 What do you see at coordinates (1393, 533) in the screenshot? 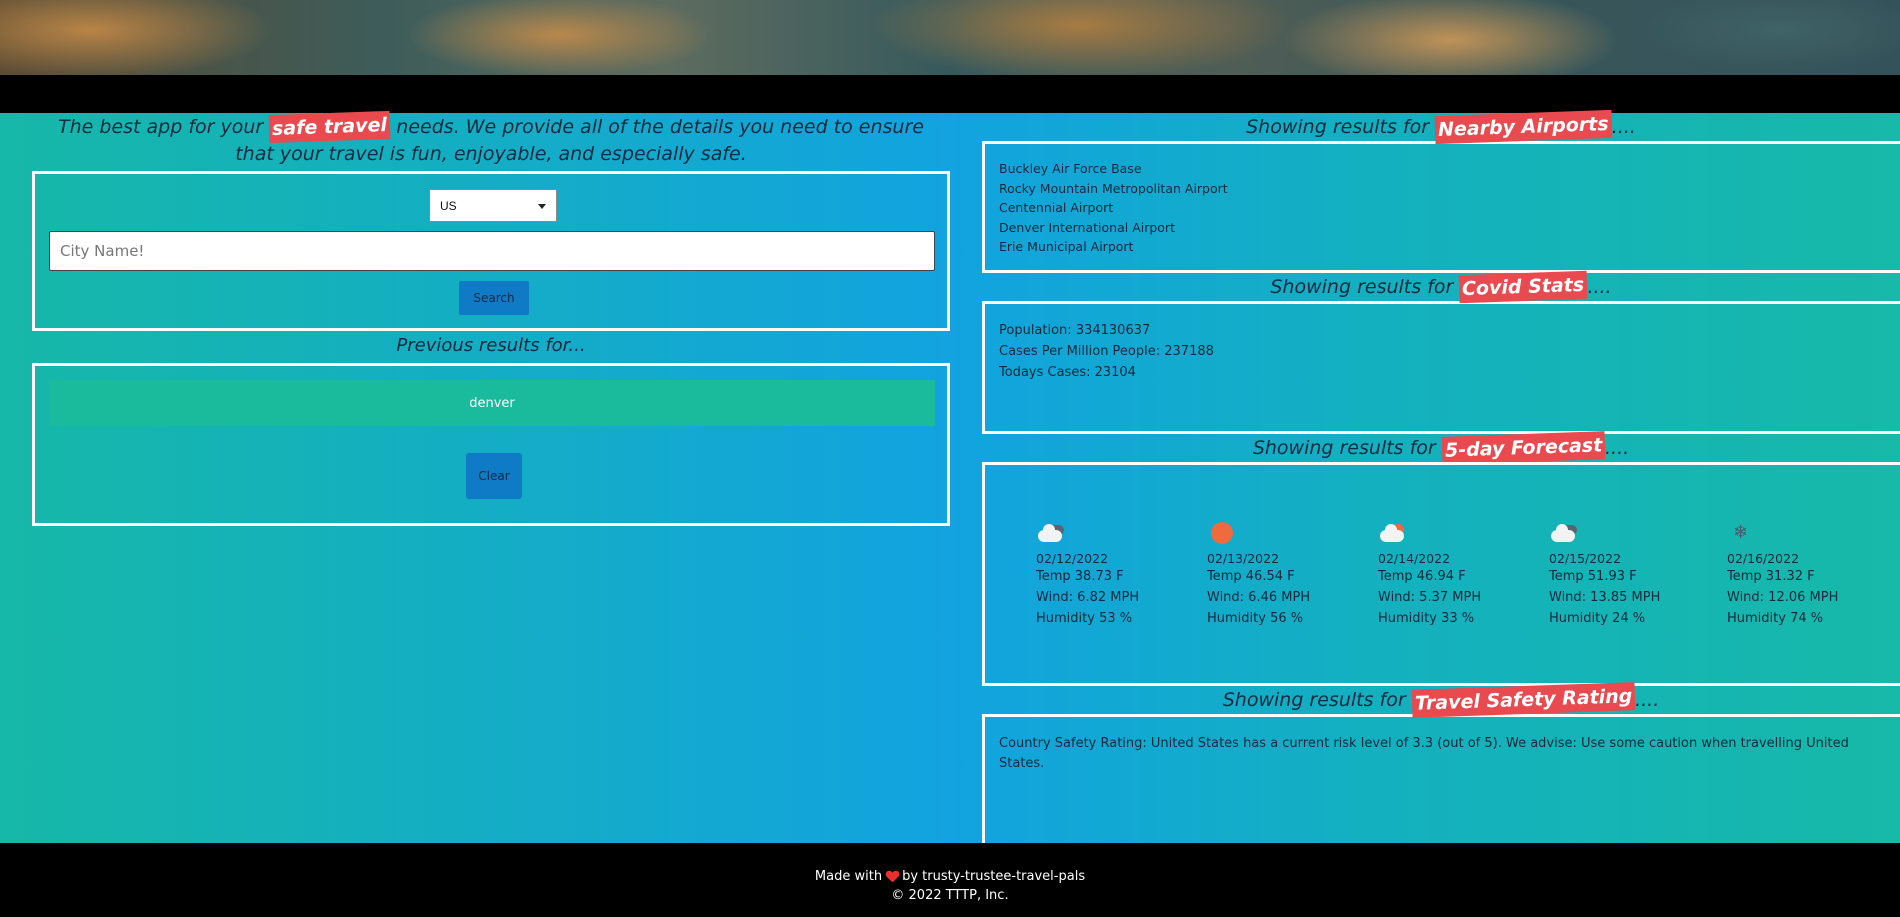
I see `partly-sunny-icon` at bounding box center [1393, 533].